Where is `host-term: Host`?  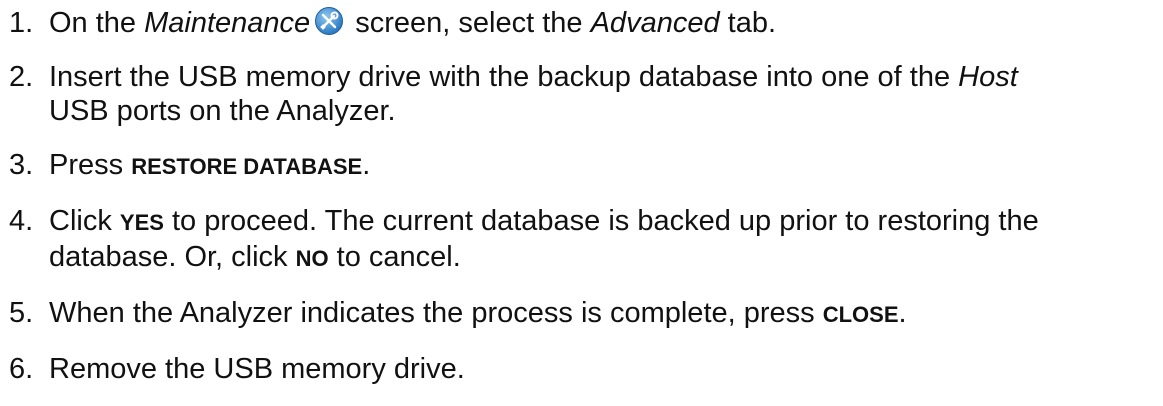
host-term: Host is located at coordinates (988, 77).